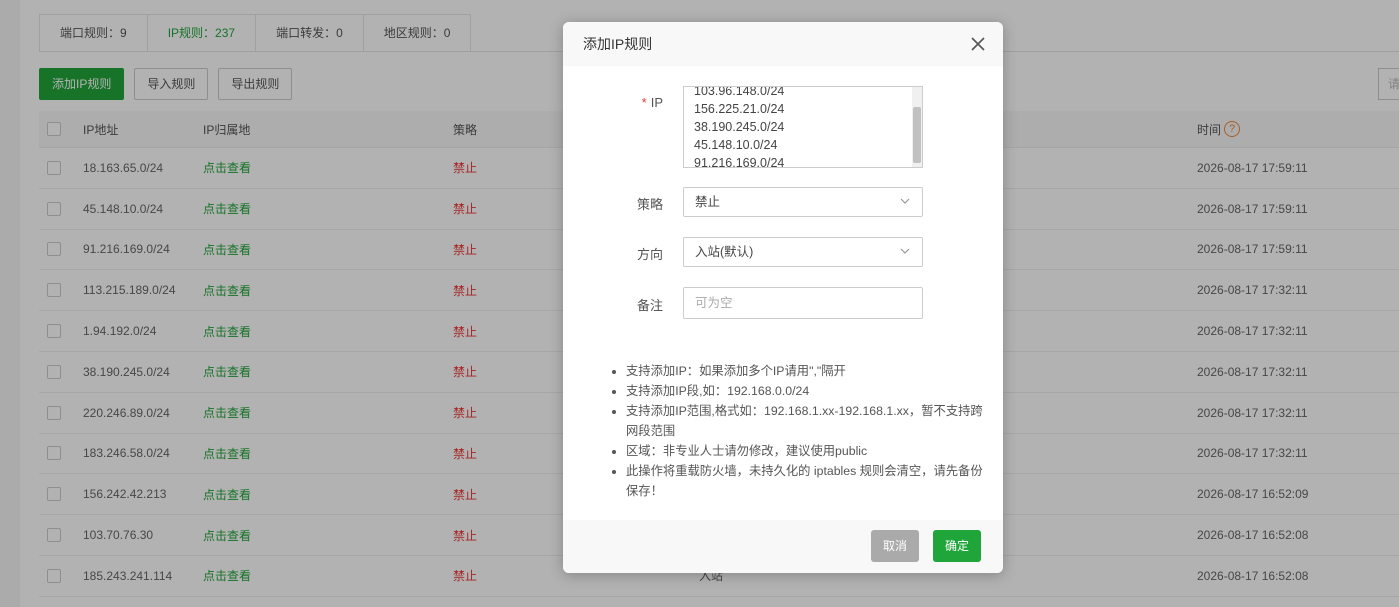  What do you see at coordinates (739, 162) in the screenshot?
I see `ip-line: 91.216.169.0/24` at bounding box center [739, 162].